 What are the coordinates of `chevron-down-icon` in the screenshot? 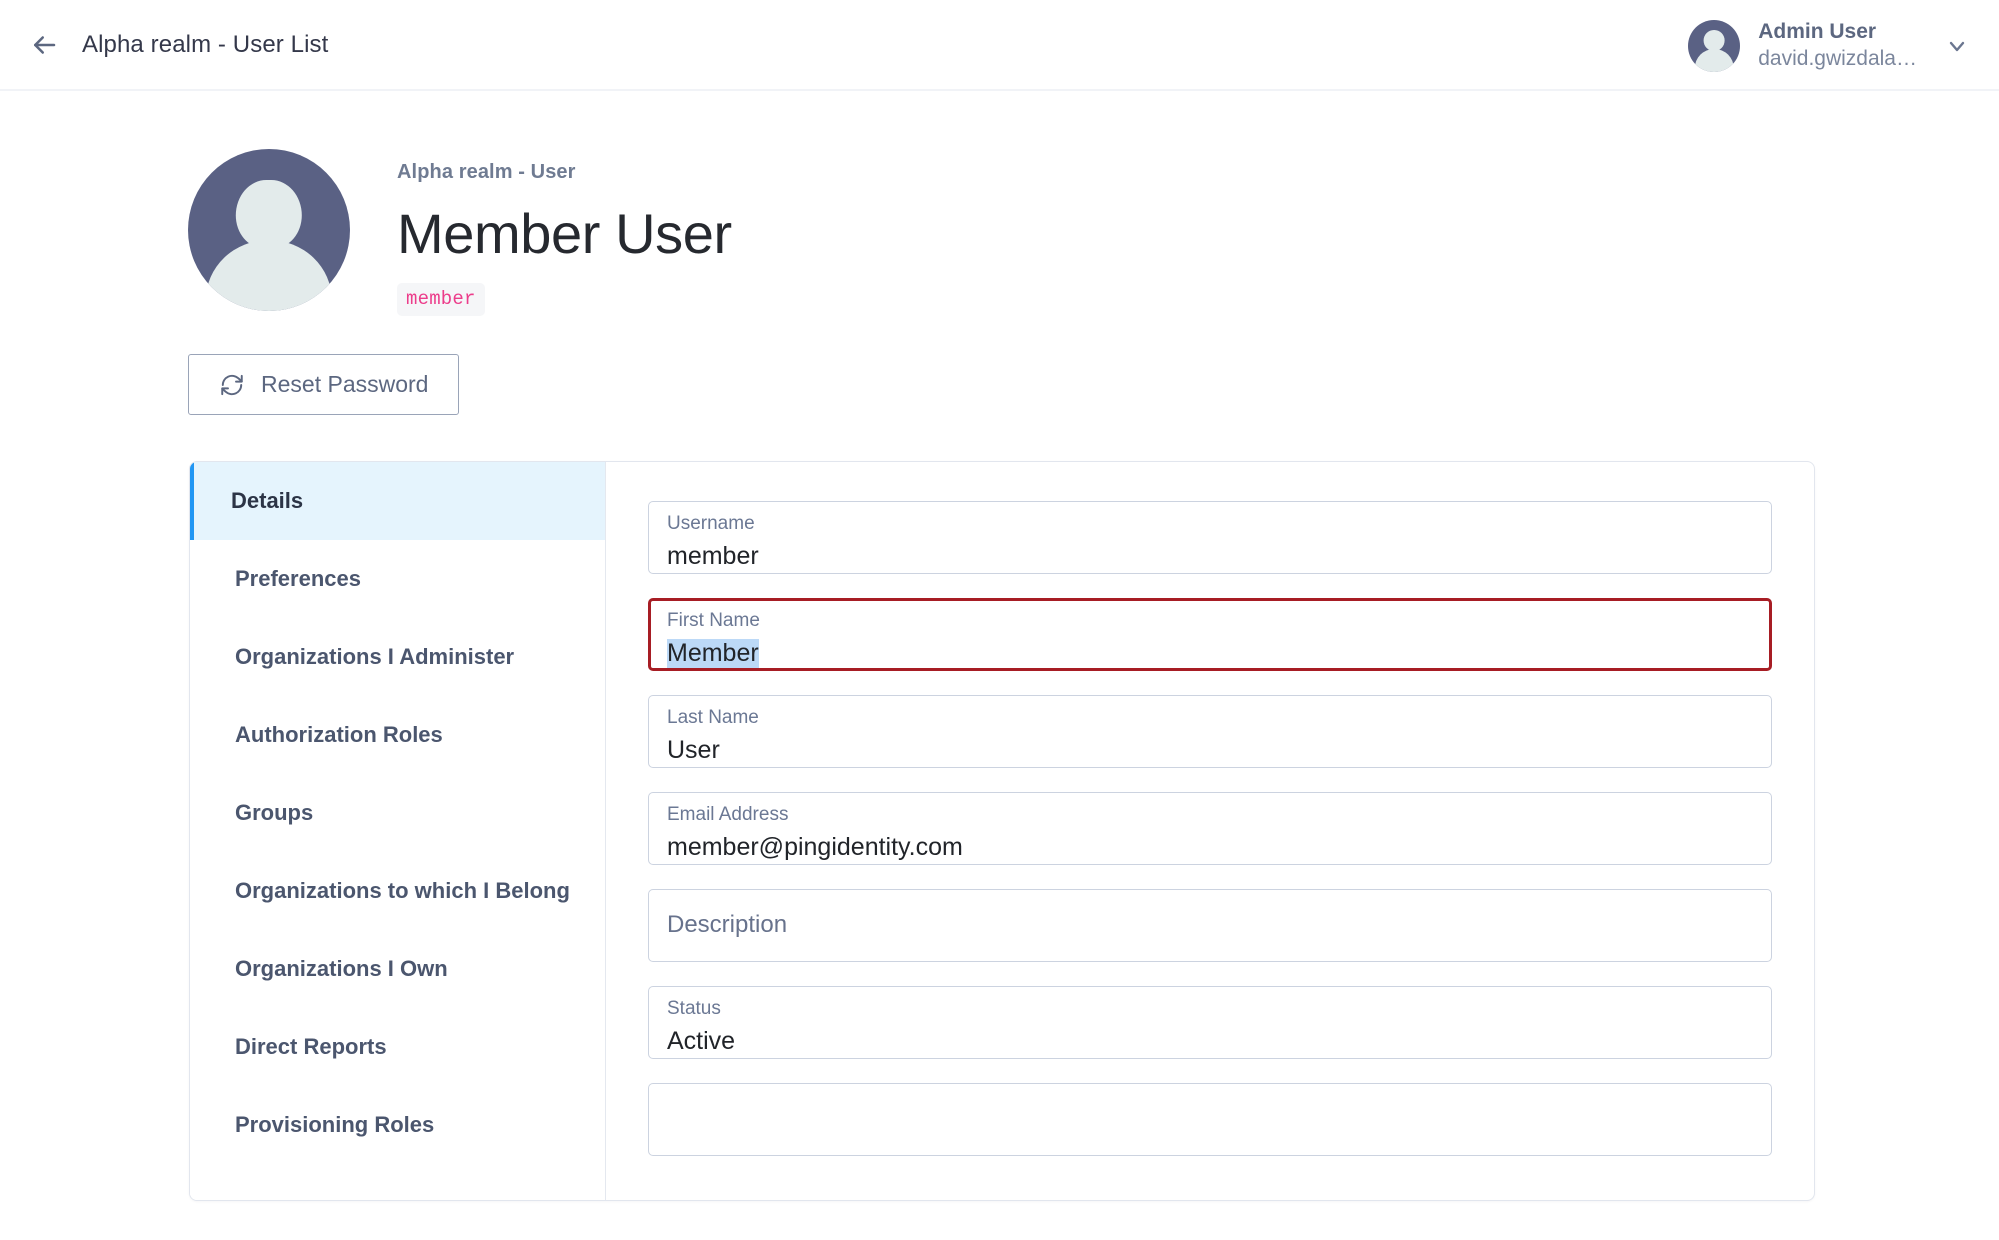 It's located at (1957, 46).